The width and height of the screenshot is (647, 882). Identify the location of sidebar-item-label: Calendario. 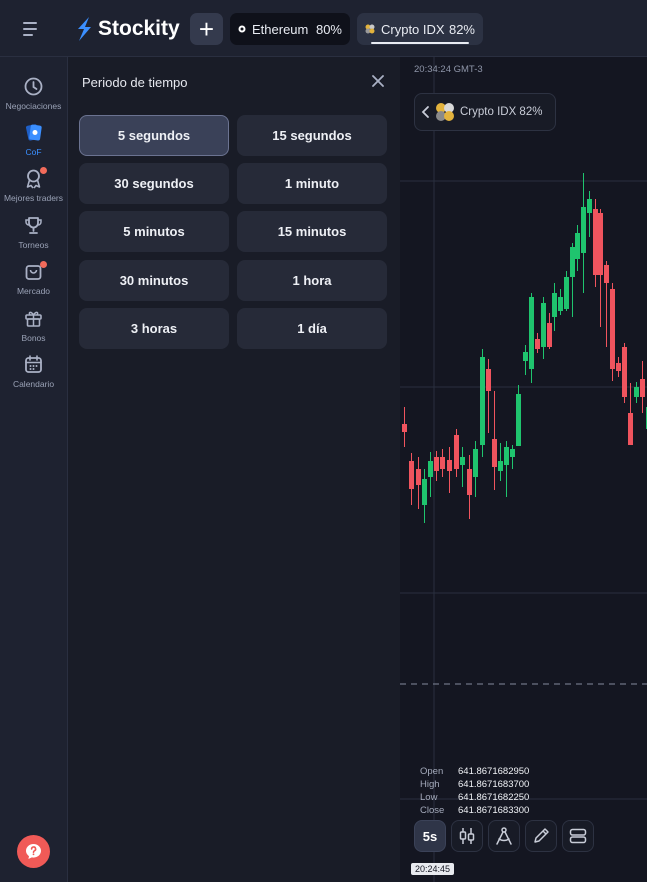
(33, 384).